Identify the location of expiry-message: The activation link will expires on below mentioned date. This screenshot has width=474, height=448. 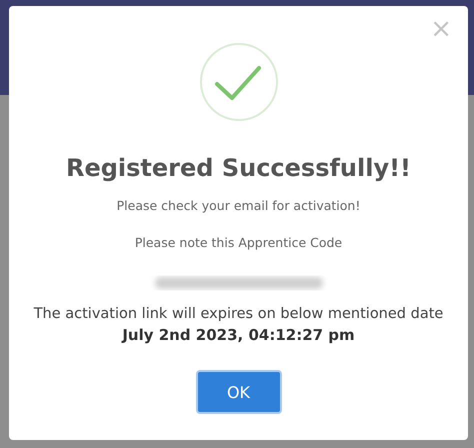
(239, 314).